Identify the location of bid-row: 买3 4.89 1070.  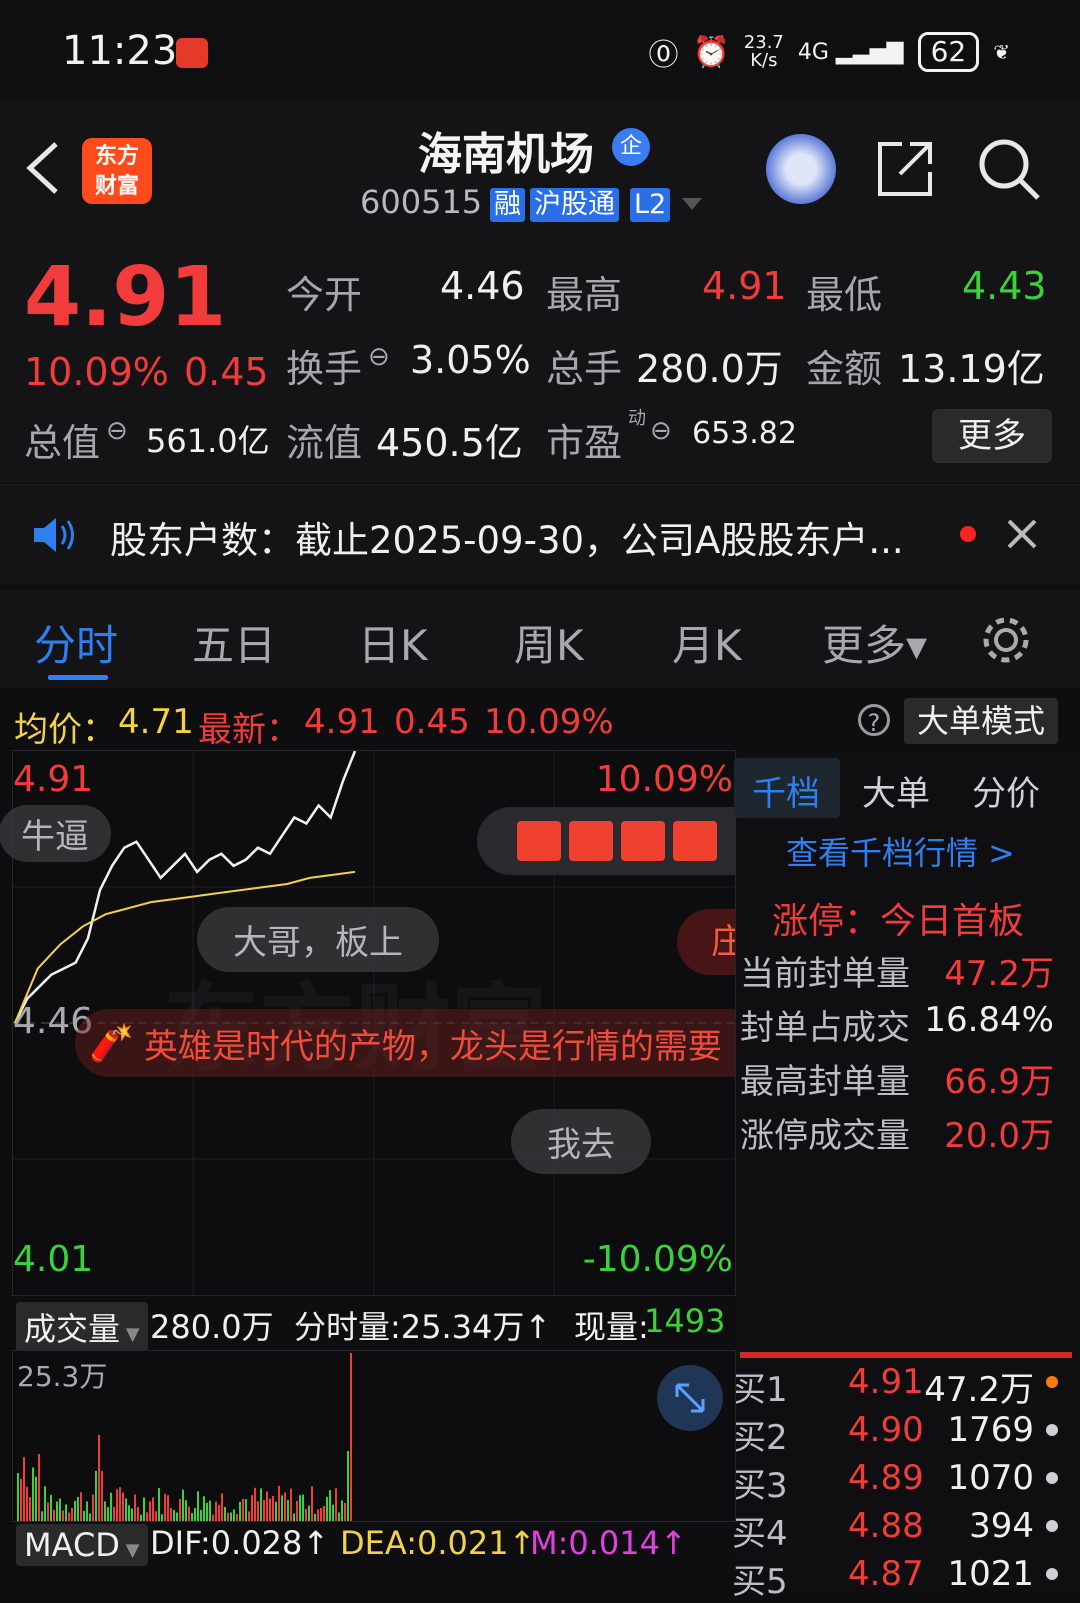
(902, 1482).